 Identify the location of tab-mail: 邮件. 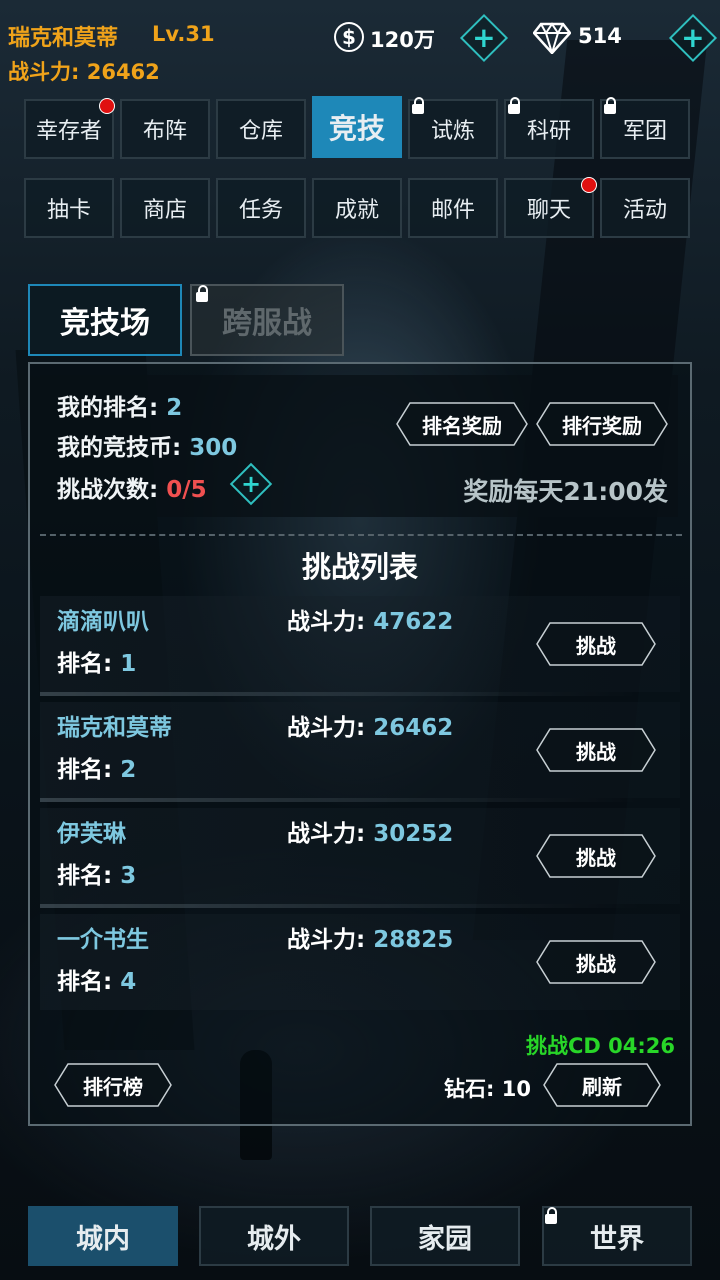
(453, 208).